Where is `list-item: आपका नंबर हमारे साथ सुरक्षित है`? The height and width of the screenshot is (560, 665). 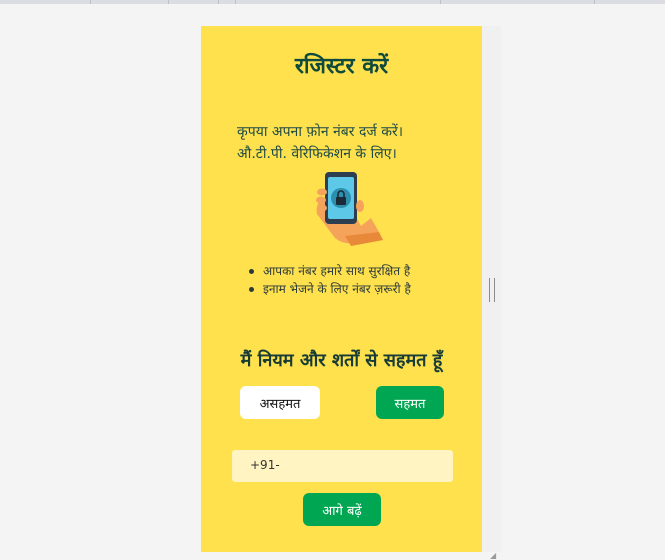
list-item: आपका नंबर हमारे साथ सुरक्षित है is located at coordinates (349, 271).